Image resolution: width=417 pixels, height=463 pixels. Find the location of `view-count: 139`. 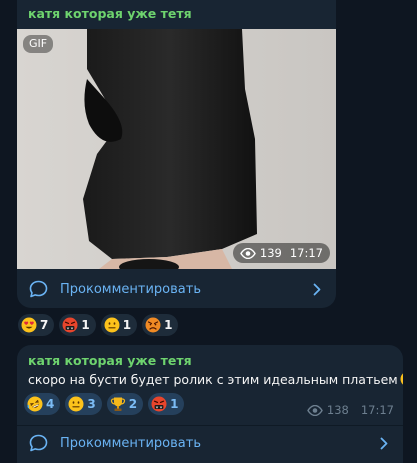

view-count: 139 is located at coordinates (270, 253).